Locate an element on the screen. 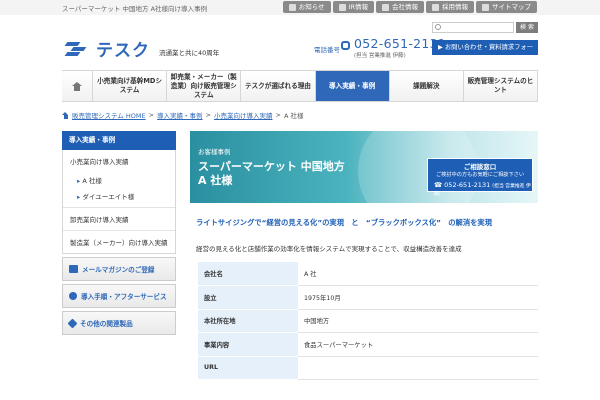  search-button: 検 索 is located at coordinates (527, 27).